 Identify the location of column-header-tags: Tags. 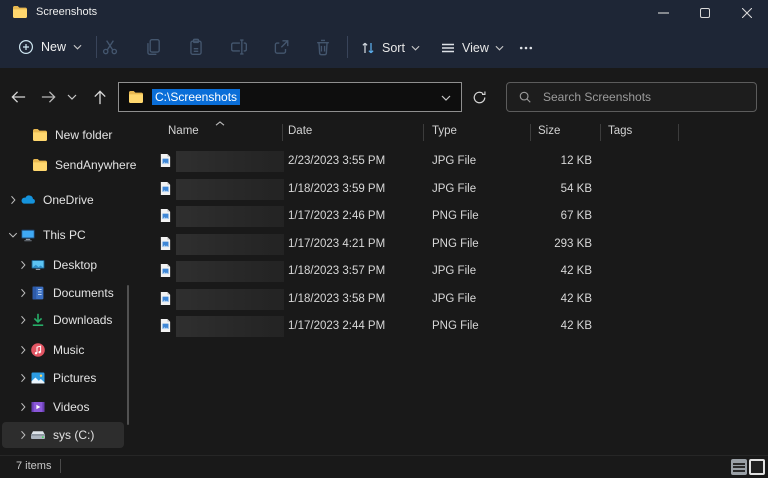
(620, 131).